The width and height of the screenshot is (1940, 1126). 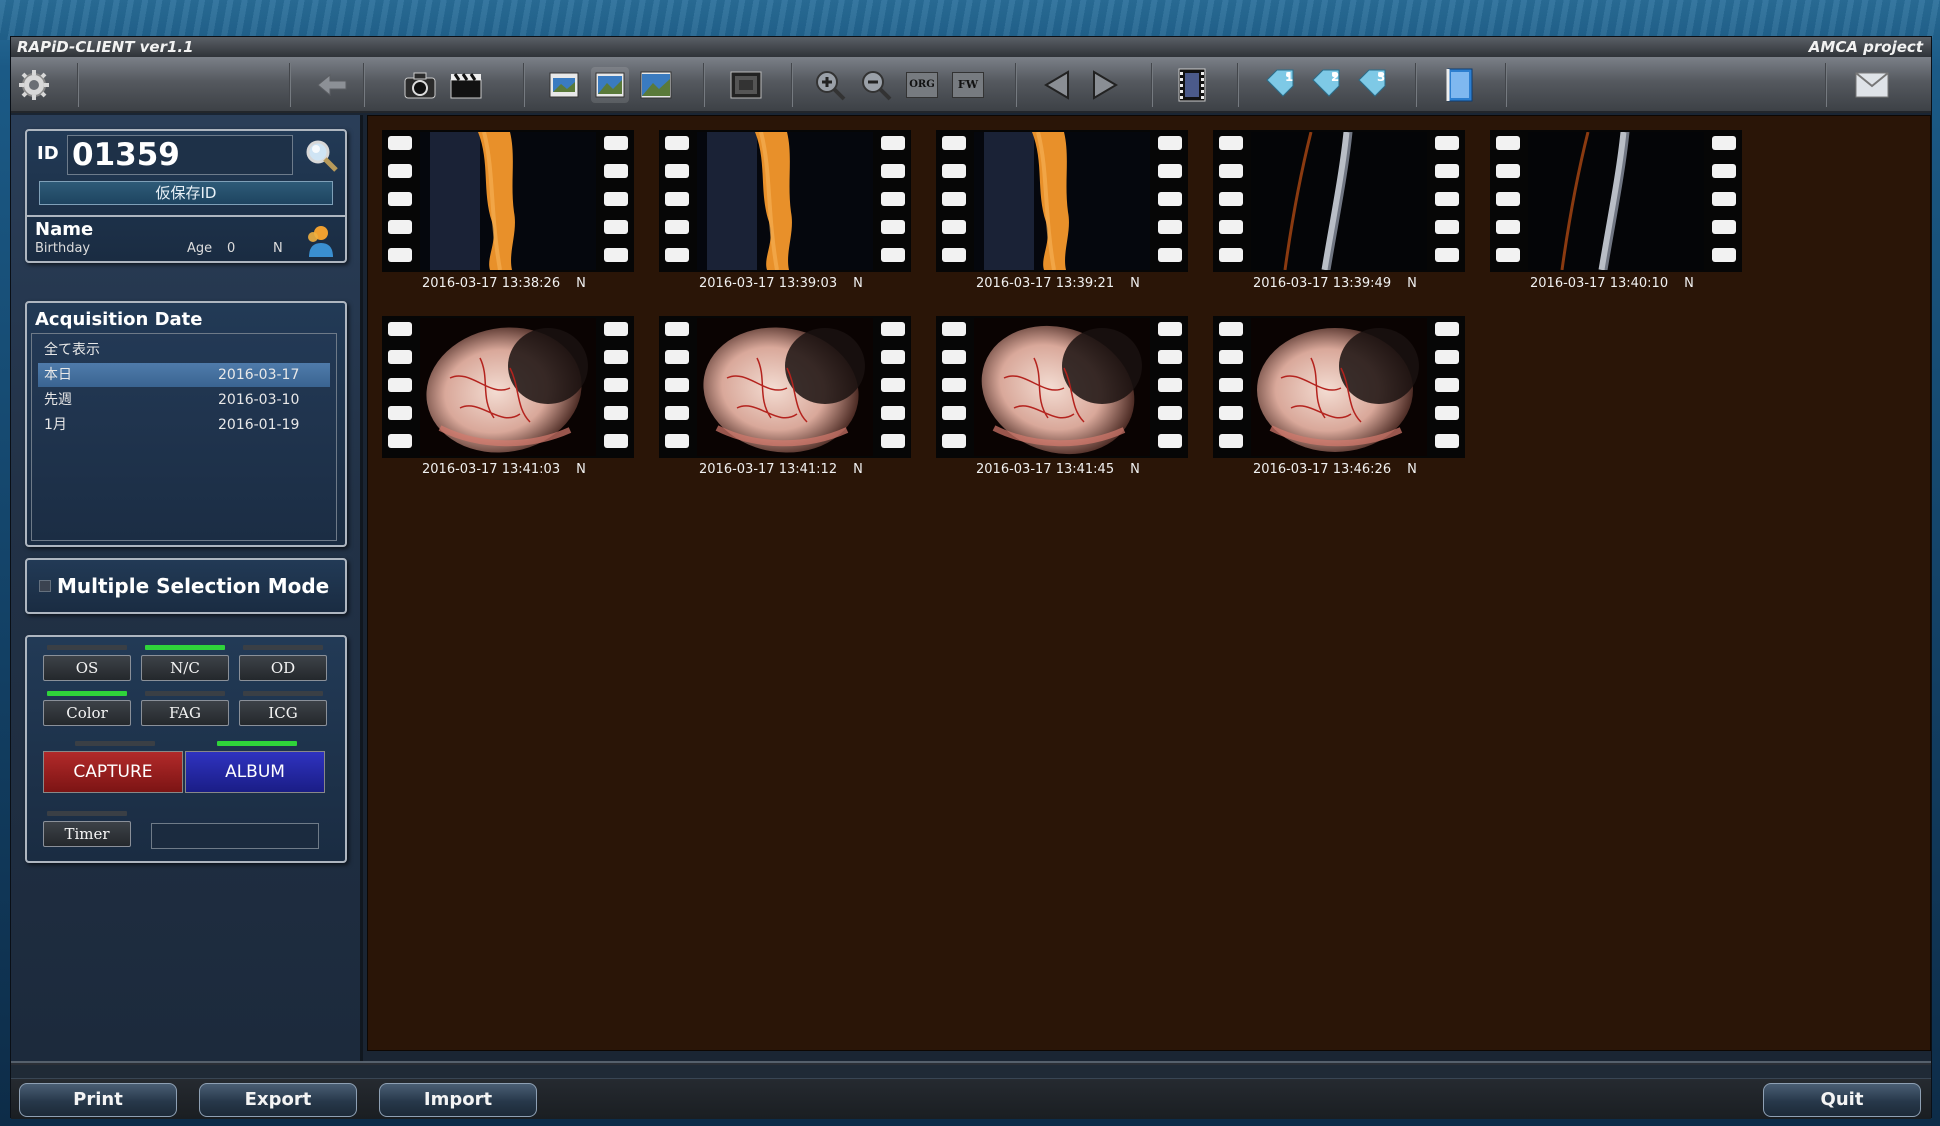 I want to click on thumb-small-button, so click(x=564, y=85).